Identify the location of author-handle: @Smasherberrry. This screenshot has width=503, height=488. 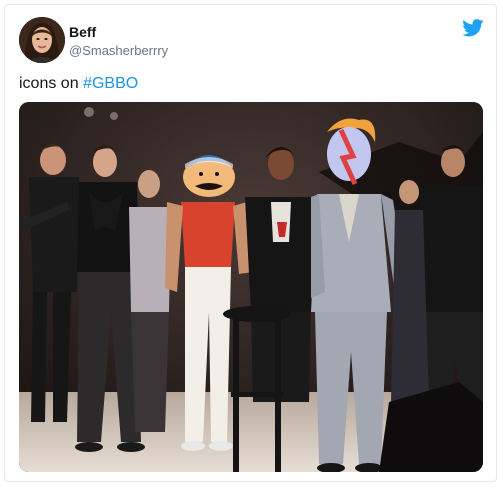
(118, 50).